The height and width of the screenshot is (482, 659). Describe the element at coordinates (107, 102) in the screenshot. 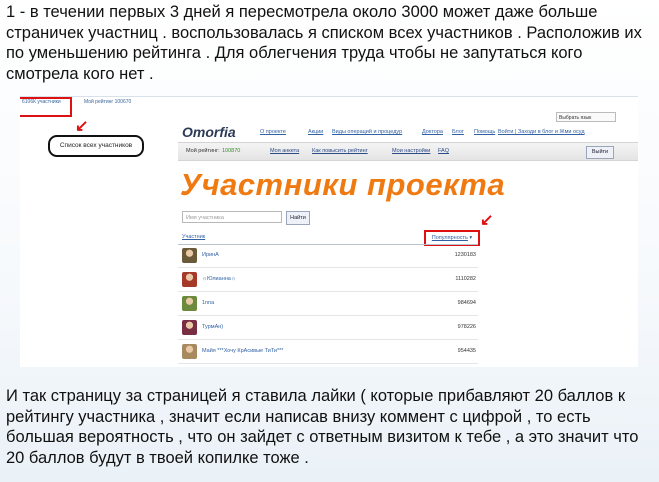

I see `my-rating-link: Мой рейтинг 100670` at that location.